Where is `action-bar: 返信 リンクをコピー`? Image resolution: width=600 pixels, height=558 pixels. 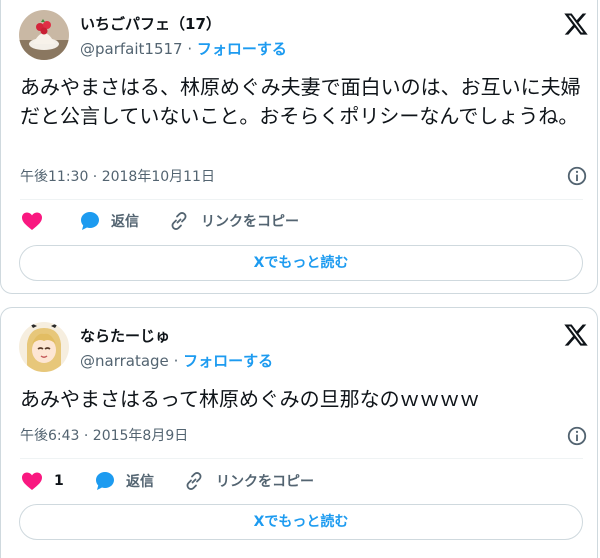 action-bar: 返信 リンクをコピー is located at coordinates (300, 221).